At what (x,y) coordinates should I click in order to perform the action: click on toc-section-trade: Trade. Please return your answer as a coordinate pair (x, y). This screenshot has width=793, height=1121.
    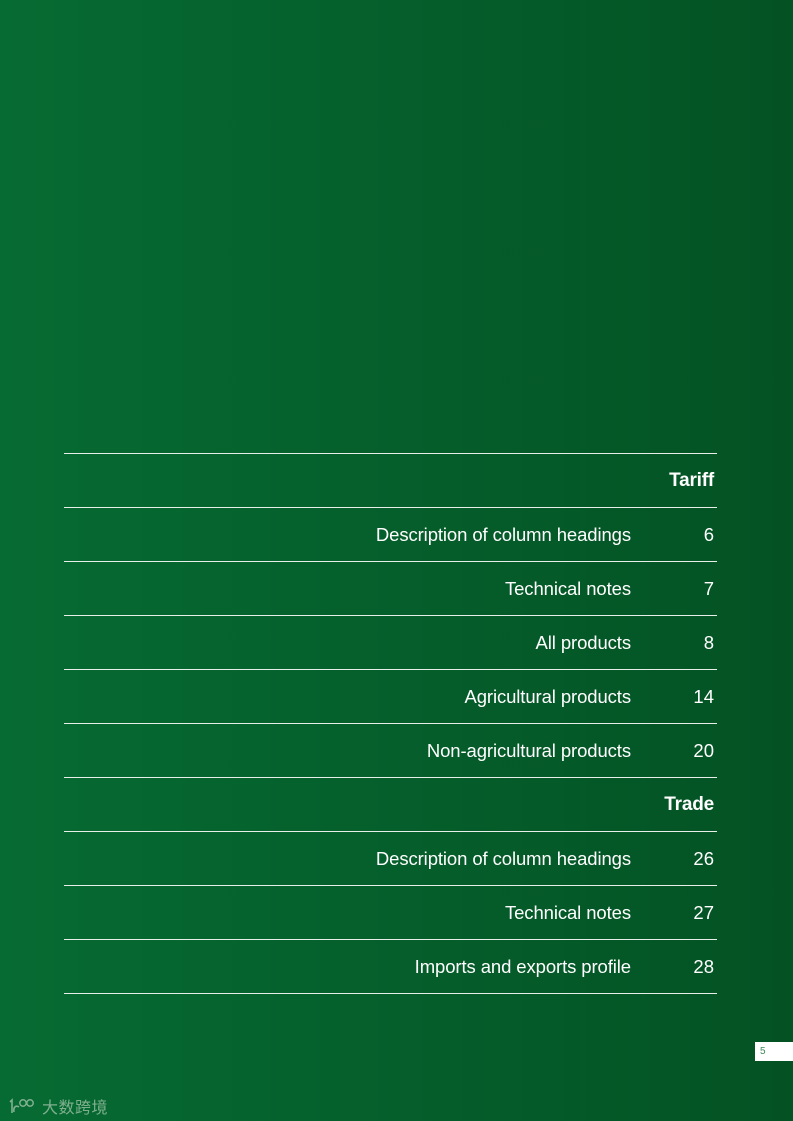
    Looking at the image, I should click on (390, 805).